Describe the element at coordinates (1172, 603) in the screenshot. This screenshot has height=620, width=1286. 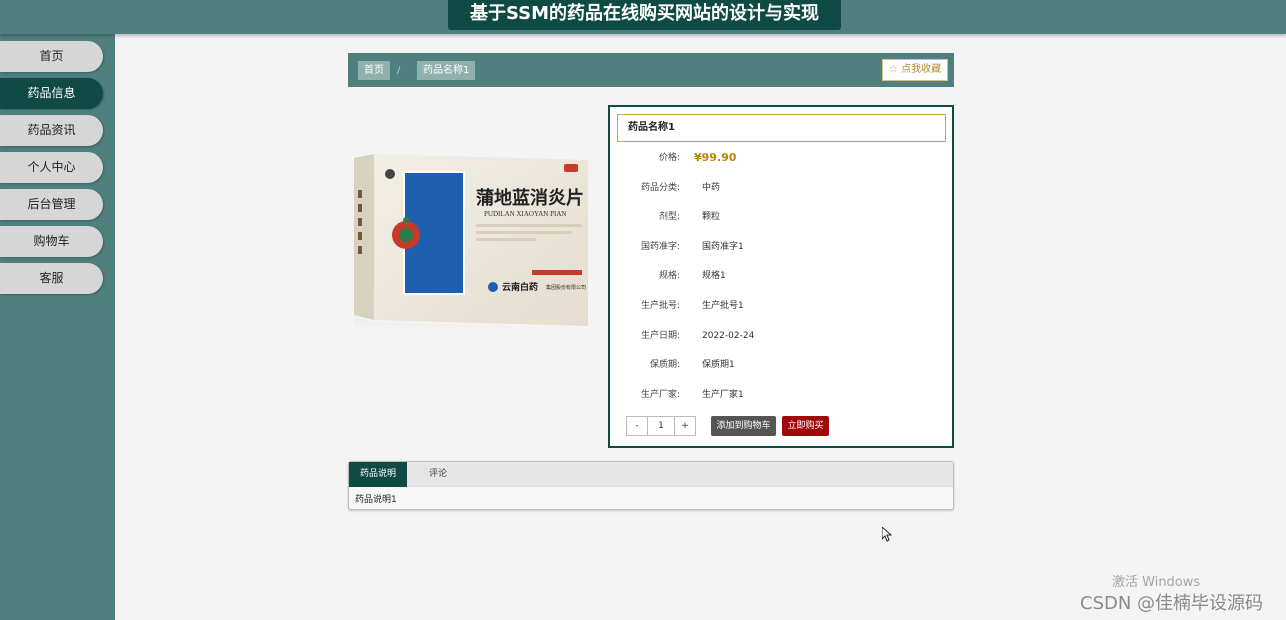
I see `csdn-watermark: CSDN @佳楠毕设源码` at that location.